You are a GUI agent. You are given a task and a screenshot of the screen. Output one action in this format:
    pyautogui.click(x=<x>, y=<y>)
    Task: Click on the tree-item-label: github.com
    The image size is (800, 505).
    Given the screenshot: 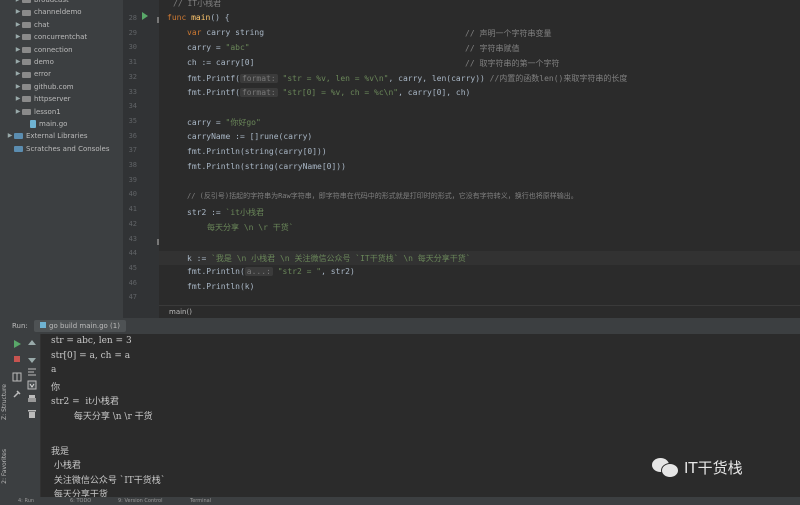 What is the action you would take?
    pyautogui.click(x=54, y=86)
    